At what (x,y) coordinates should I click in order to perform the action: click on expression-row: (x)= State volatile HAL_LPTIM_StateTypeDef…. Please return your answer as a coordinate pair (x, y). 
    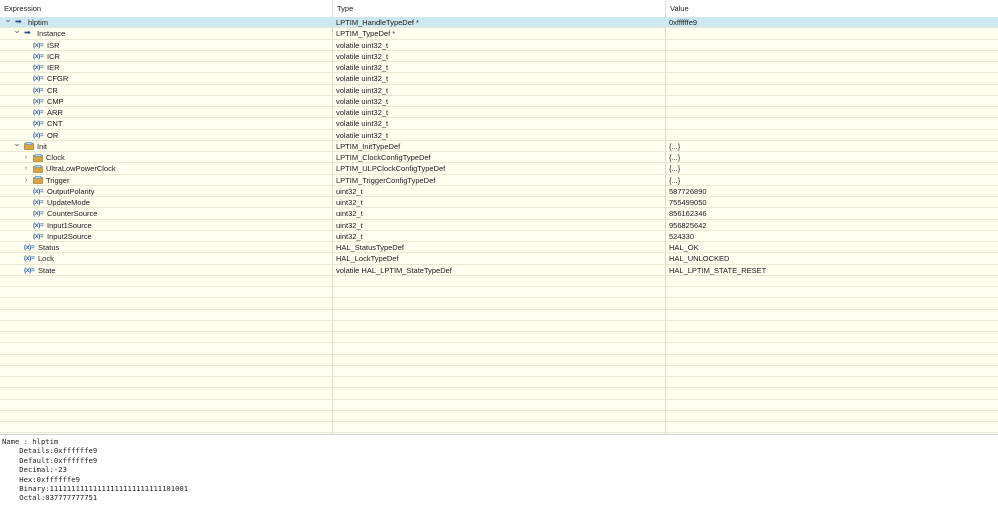
    Looking at the image, I should click on (499, 270).